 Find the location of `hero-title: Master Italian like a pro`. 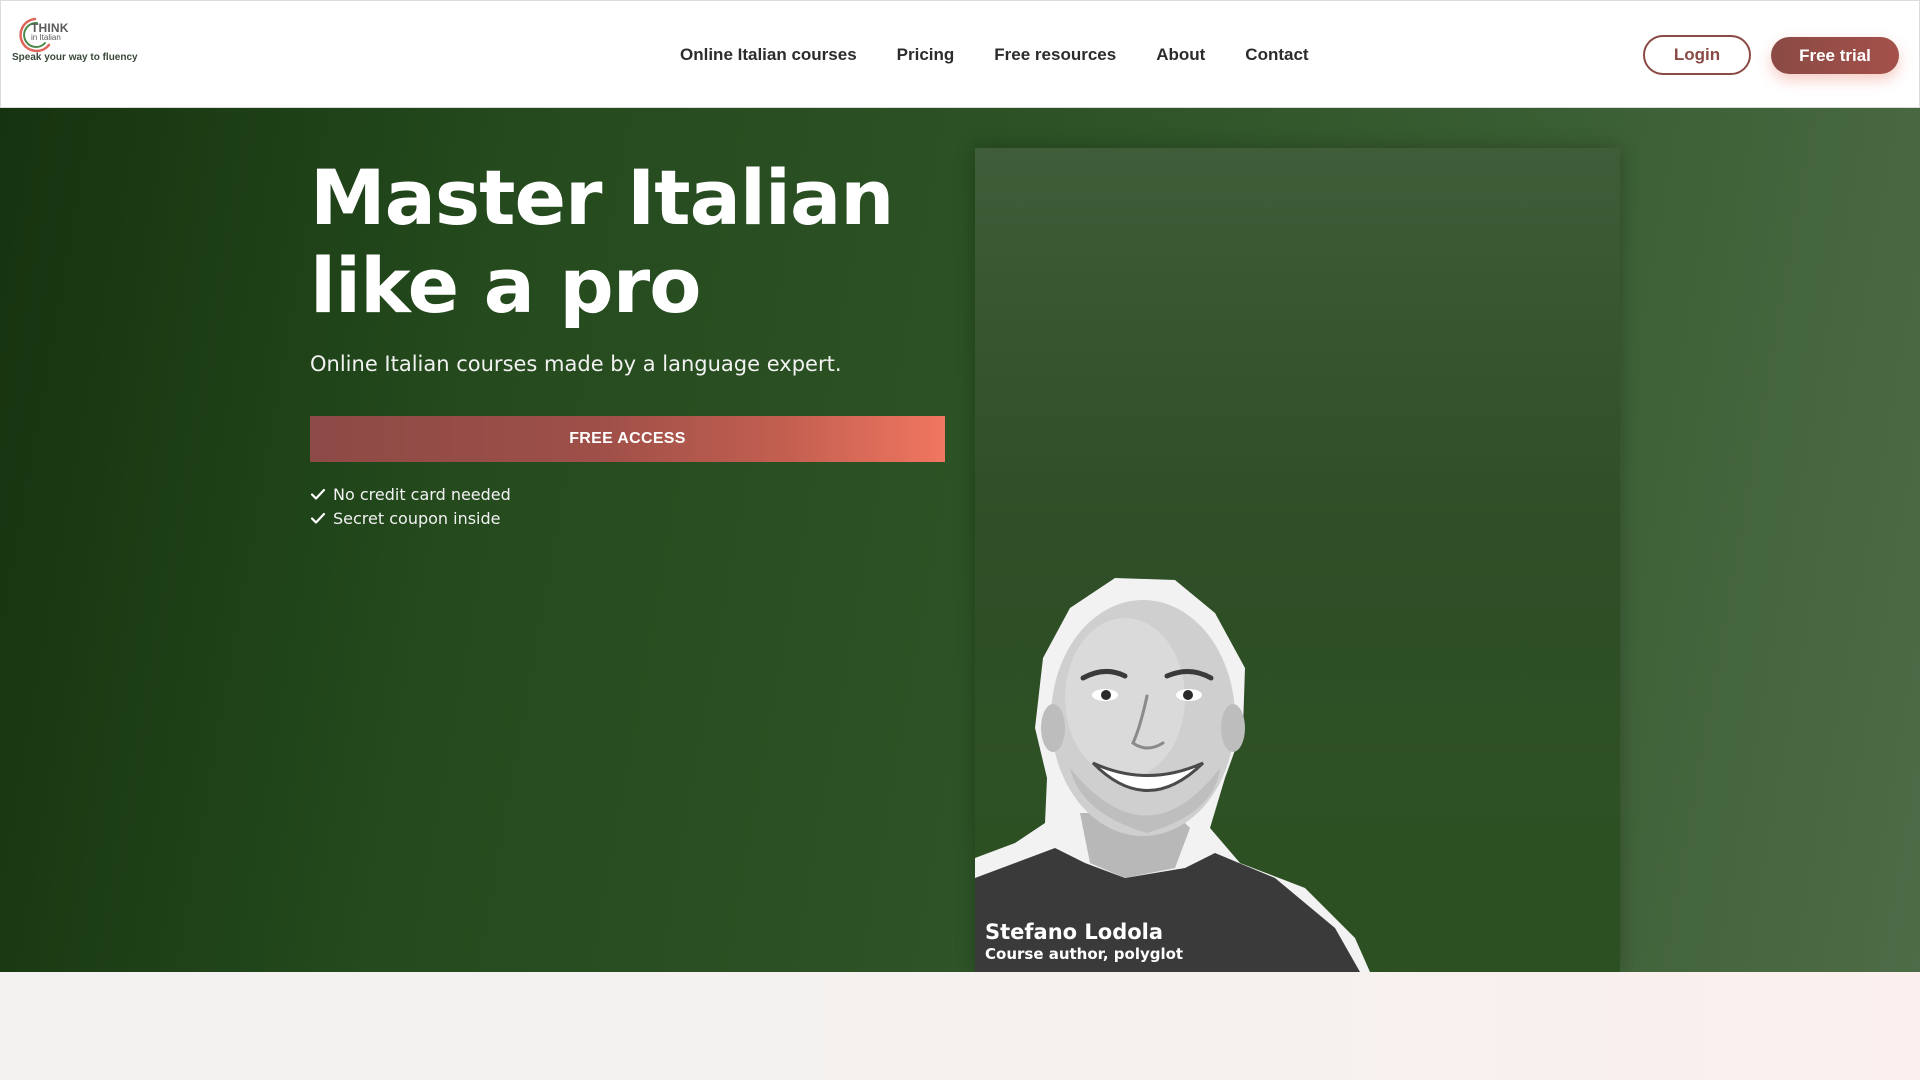

hero-title: Master Italian like a pro is located at coordinates (602, 241).